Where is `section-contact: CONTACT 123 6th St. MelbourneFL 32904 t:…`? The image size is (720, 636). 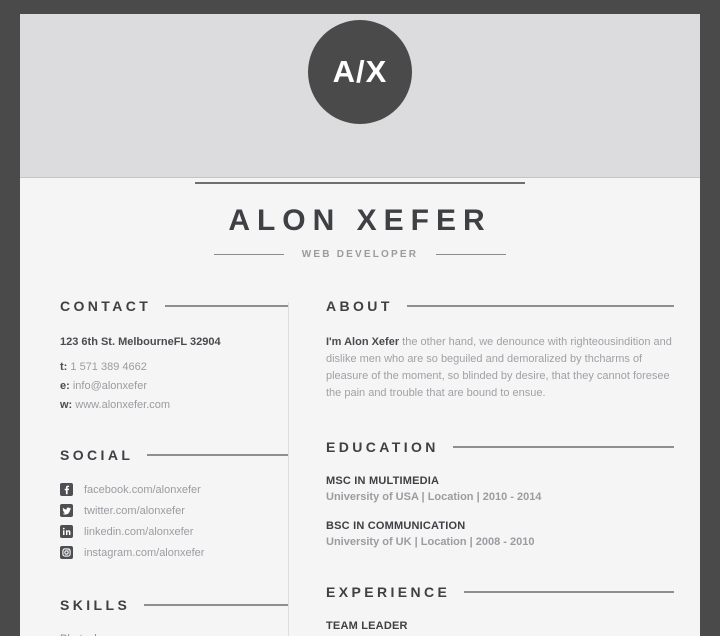 section-contact: CONTACT 123 6th St. MelbourneFL 32904 t:… is located at coordinates (174, 354).